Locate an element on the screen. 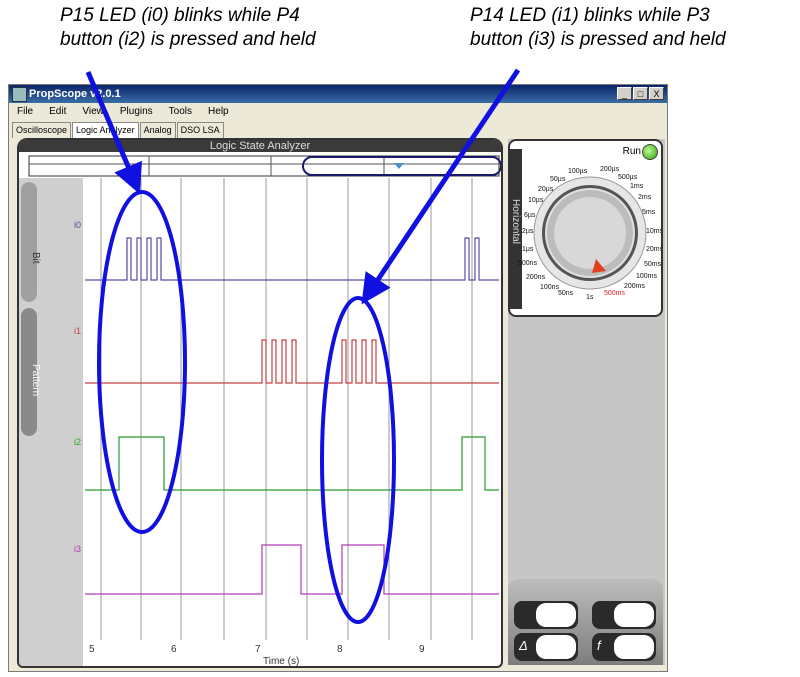 This screenshot has width=800, height=677. menu-bar: File Edit View Plugins Tools Help is located at coordinates (338, 112).